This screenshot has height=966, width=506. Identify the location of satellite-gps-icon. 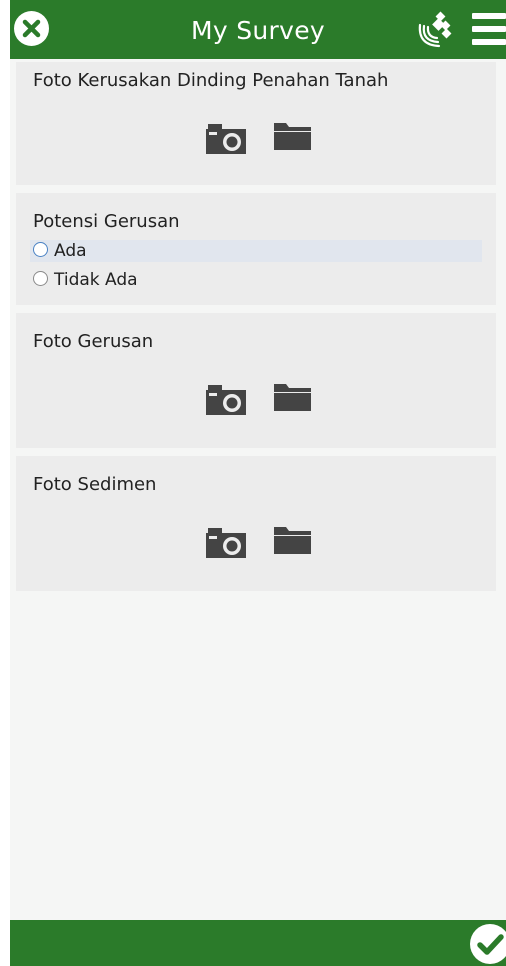
(435, 29).